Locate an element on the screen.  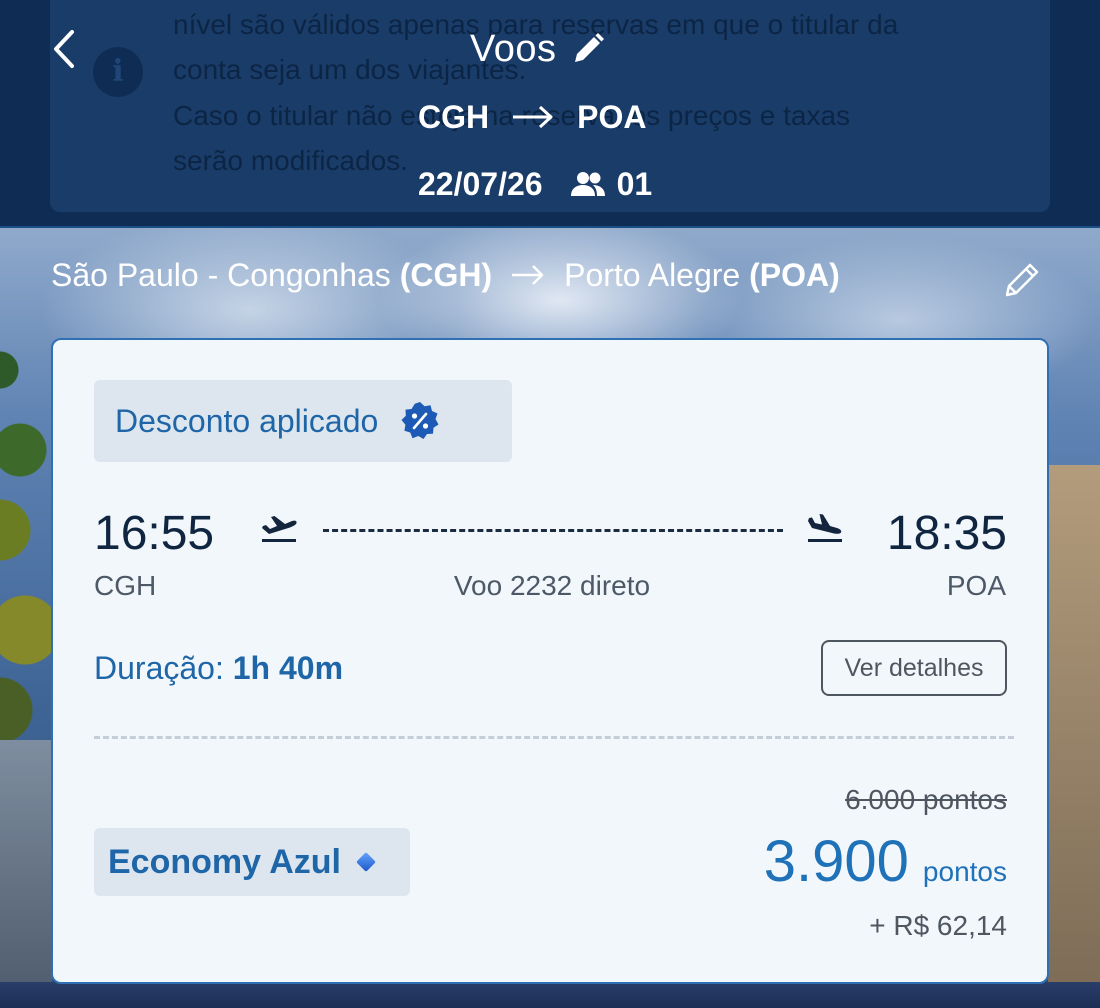
passenger-count-value: 01 is located at coordinates (634, 183).